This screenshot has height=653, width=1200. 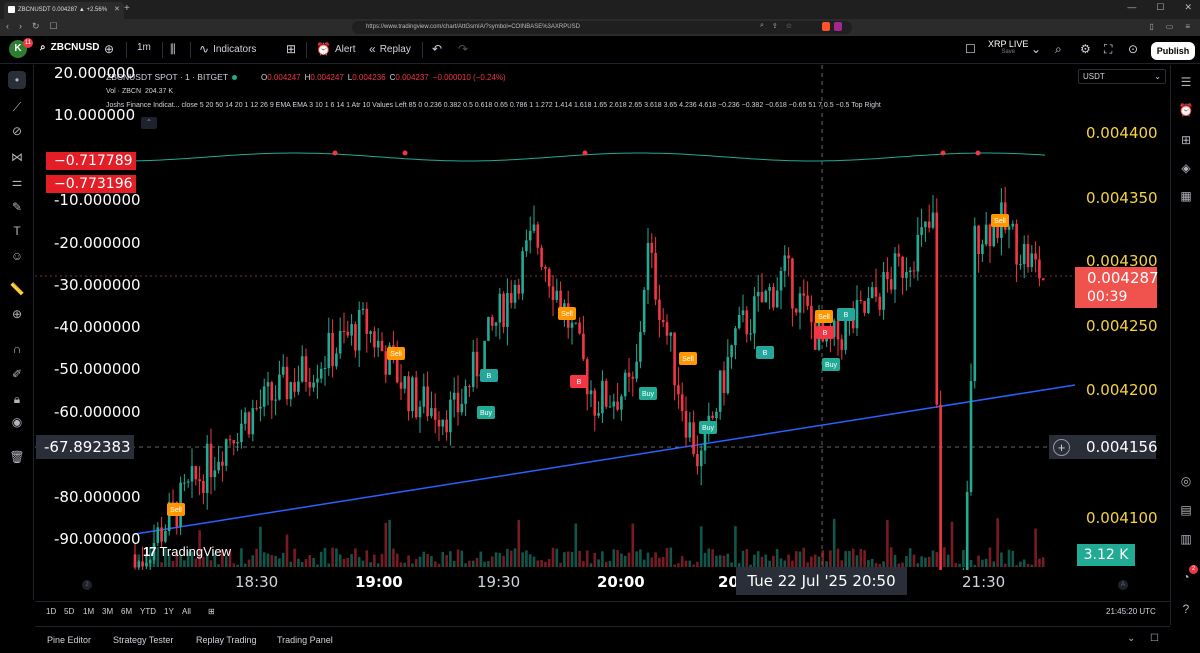 I want to click on magnet-icon: ∩, so click(x=17, y=349).